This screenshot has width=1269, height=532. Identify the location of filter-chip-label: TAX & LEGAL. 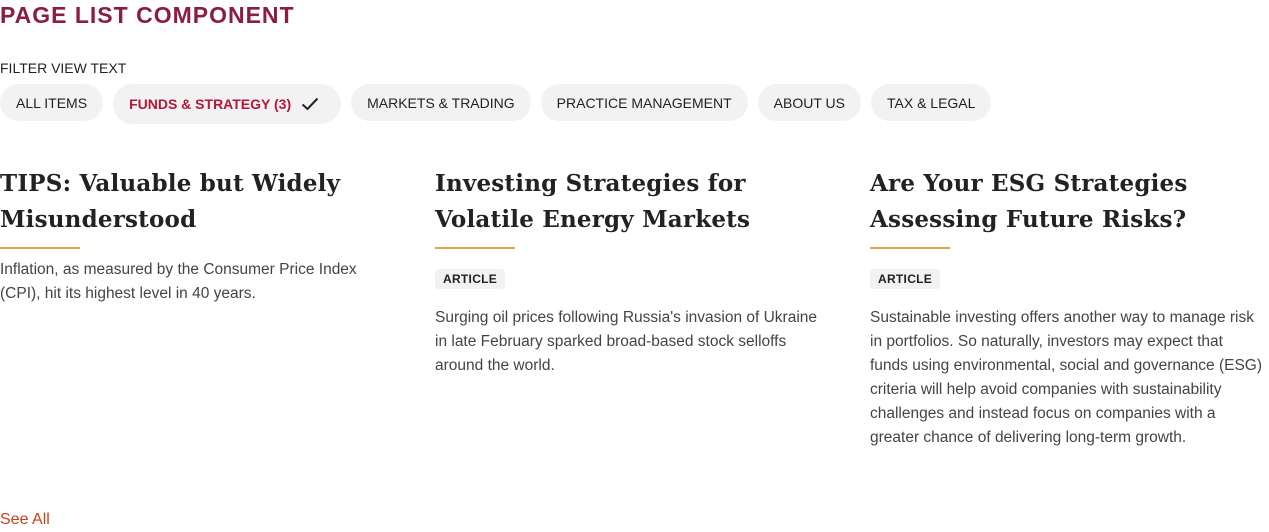
(931, 102).